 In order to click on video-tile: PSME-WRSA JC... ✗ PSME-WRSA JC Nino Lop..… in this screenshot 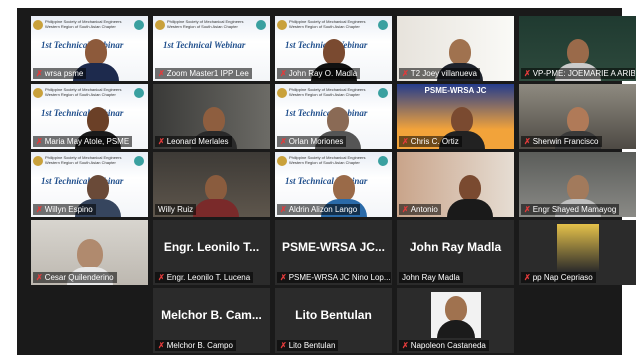, I will do `click(333, 252)`.